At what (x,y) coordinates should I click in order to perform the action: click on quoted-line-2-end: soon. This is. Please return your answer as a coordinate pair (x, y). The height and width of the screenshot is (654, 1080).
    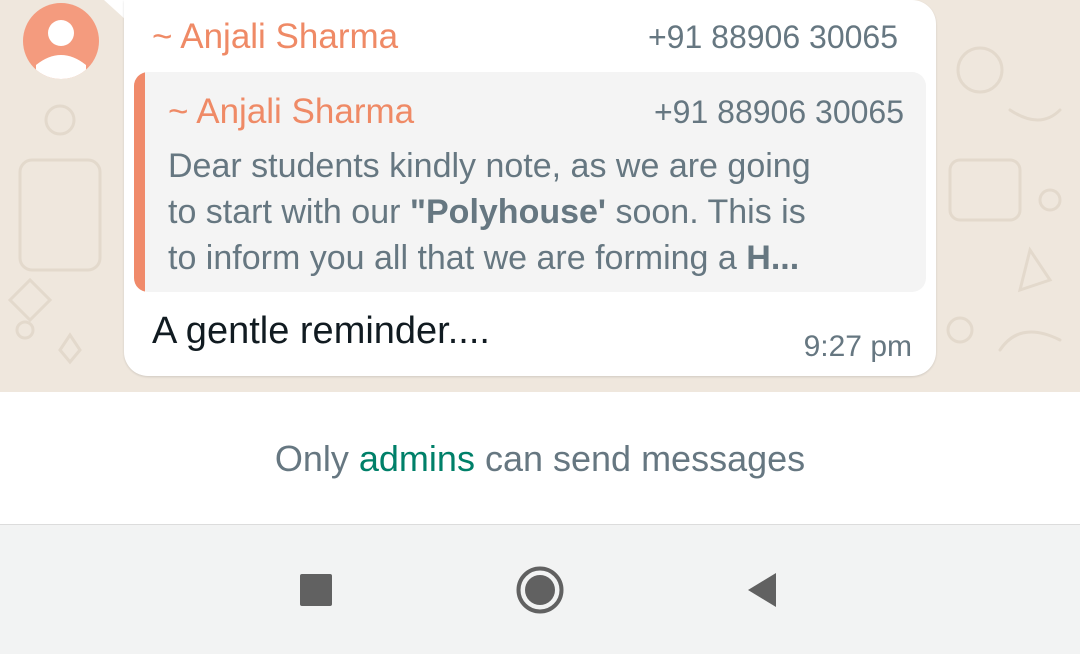
    Looking at the image, I should click on (706, 212).